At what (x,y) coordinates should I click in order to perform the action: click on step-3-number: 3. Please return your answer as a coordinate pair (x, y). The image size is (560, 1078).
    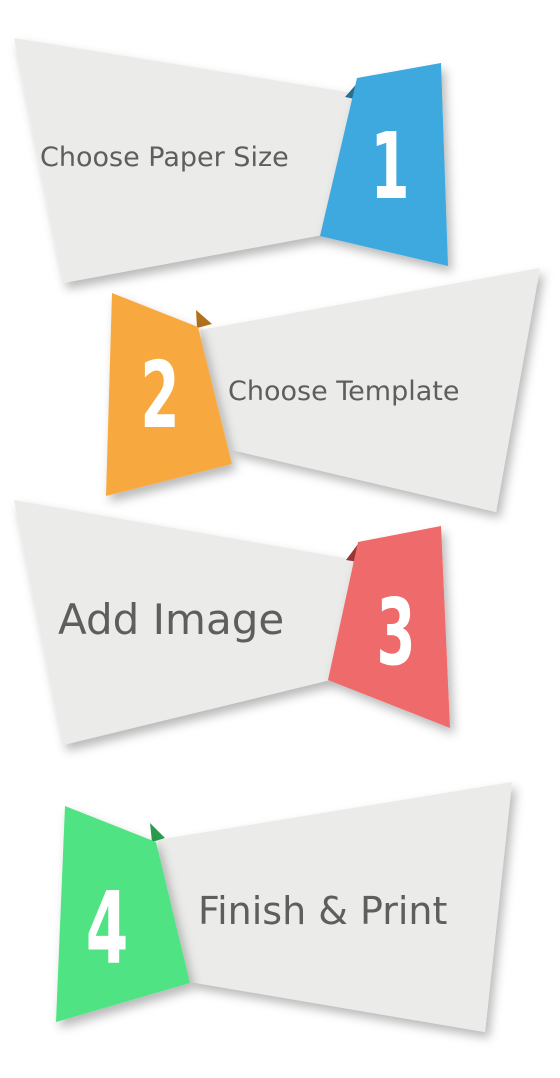
    Looking at the image, I should click on (395, 633).